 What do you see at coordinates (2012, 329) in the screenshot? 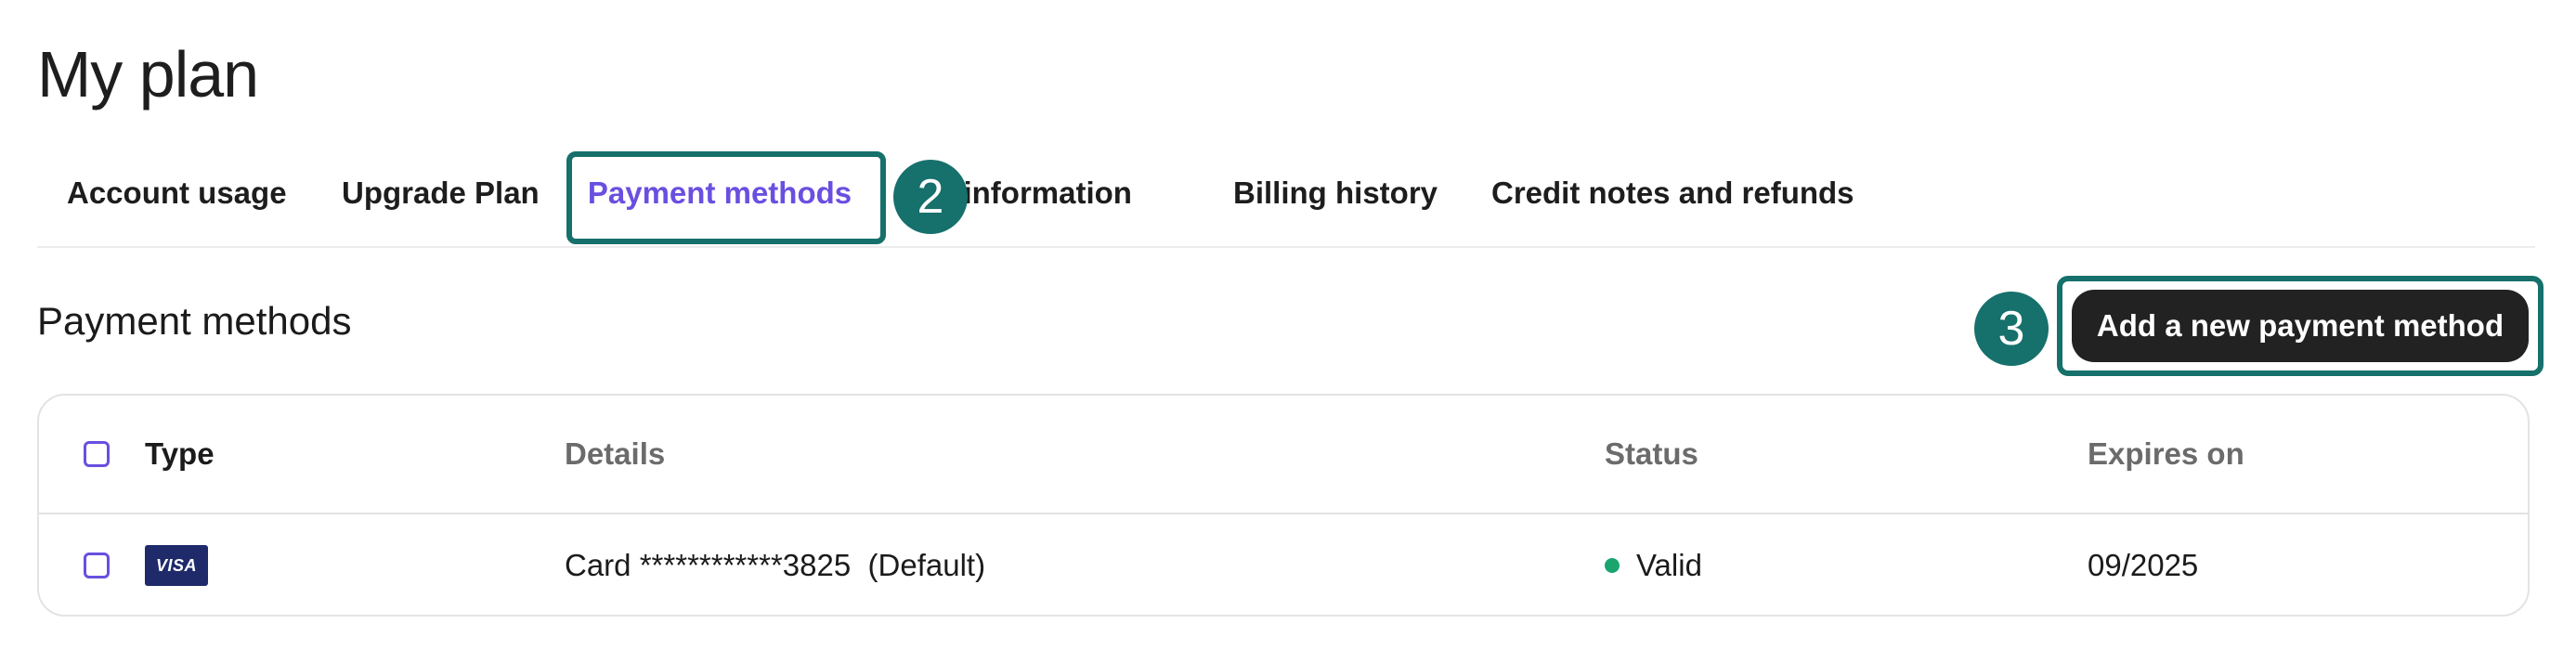
I see `step-badge-3: 3` at bounding box center [2012, 329].